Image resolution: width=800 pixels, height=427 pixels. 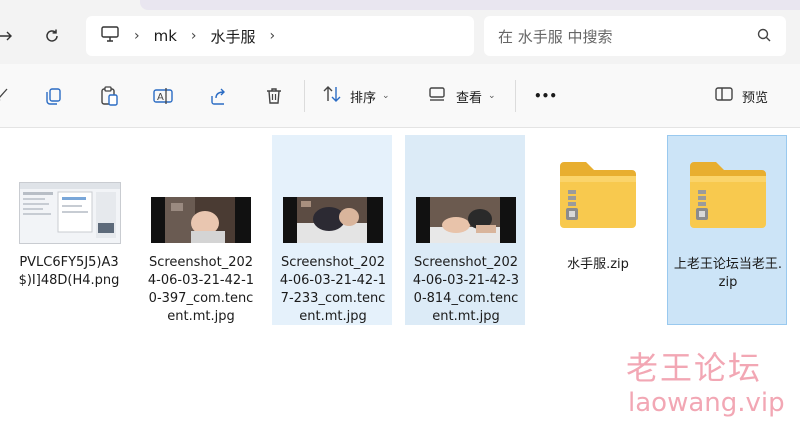 What do you see at coordinates (728, 273) in the screenshot?
I see `file-name: 上老王论坛当老王.zip` at bounding box center [728, 273].